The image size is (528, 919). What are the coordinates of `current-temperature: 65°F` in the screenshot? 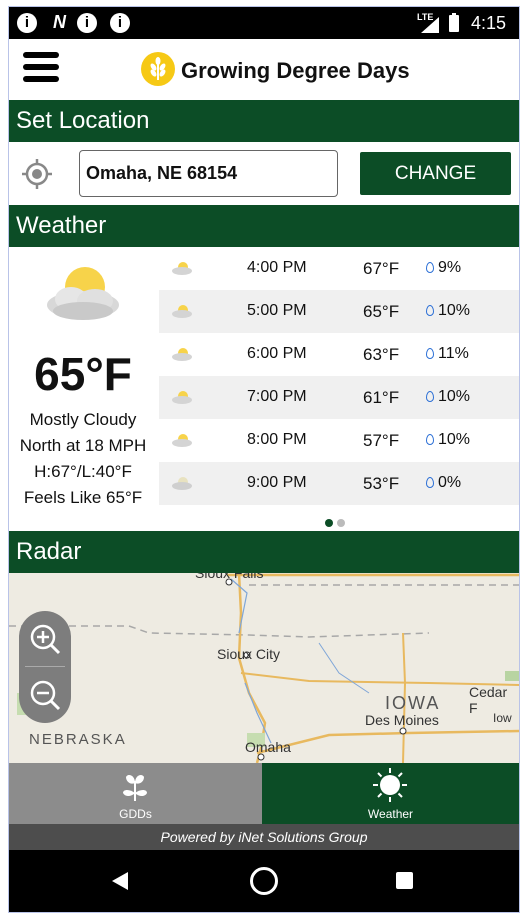 It's located at (83, 374).